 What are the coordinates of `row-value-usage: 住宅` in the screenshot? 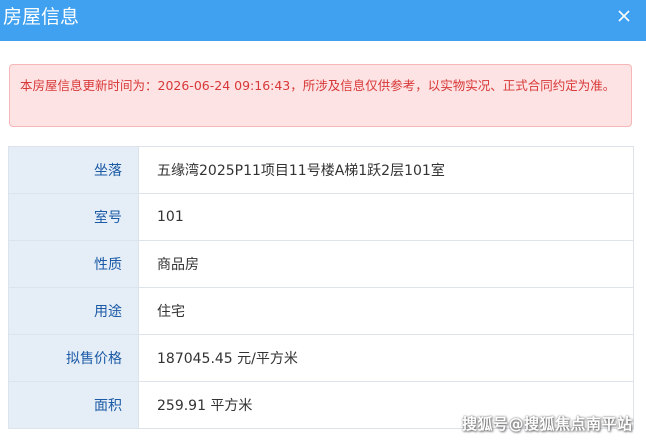 It's located at (386, 311).